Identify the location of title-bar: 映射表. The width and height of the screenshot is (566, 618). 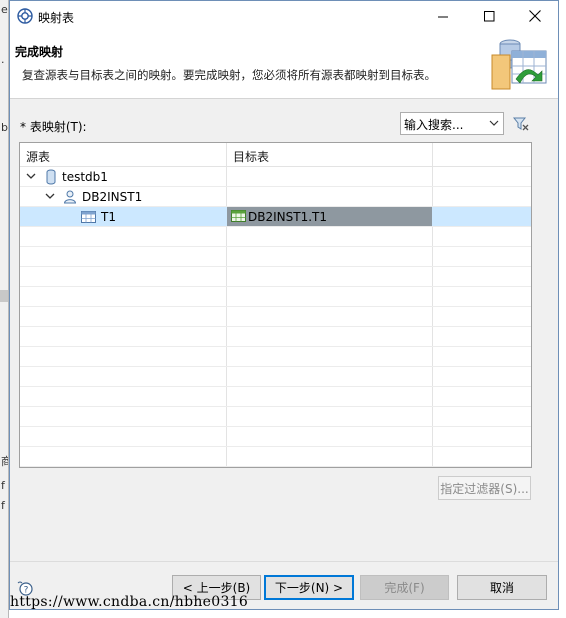
(284, 16).